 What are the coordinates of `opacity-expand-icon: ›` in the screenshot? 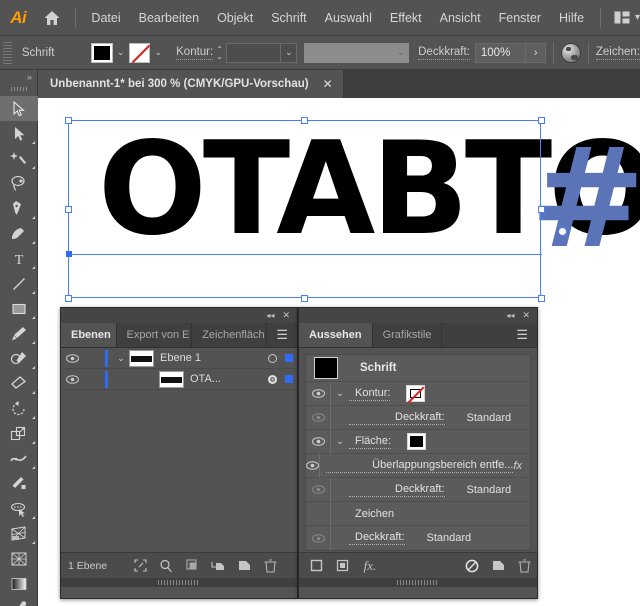 It's located at (536, 52).